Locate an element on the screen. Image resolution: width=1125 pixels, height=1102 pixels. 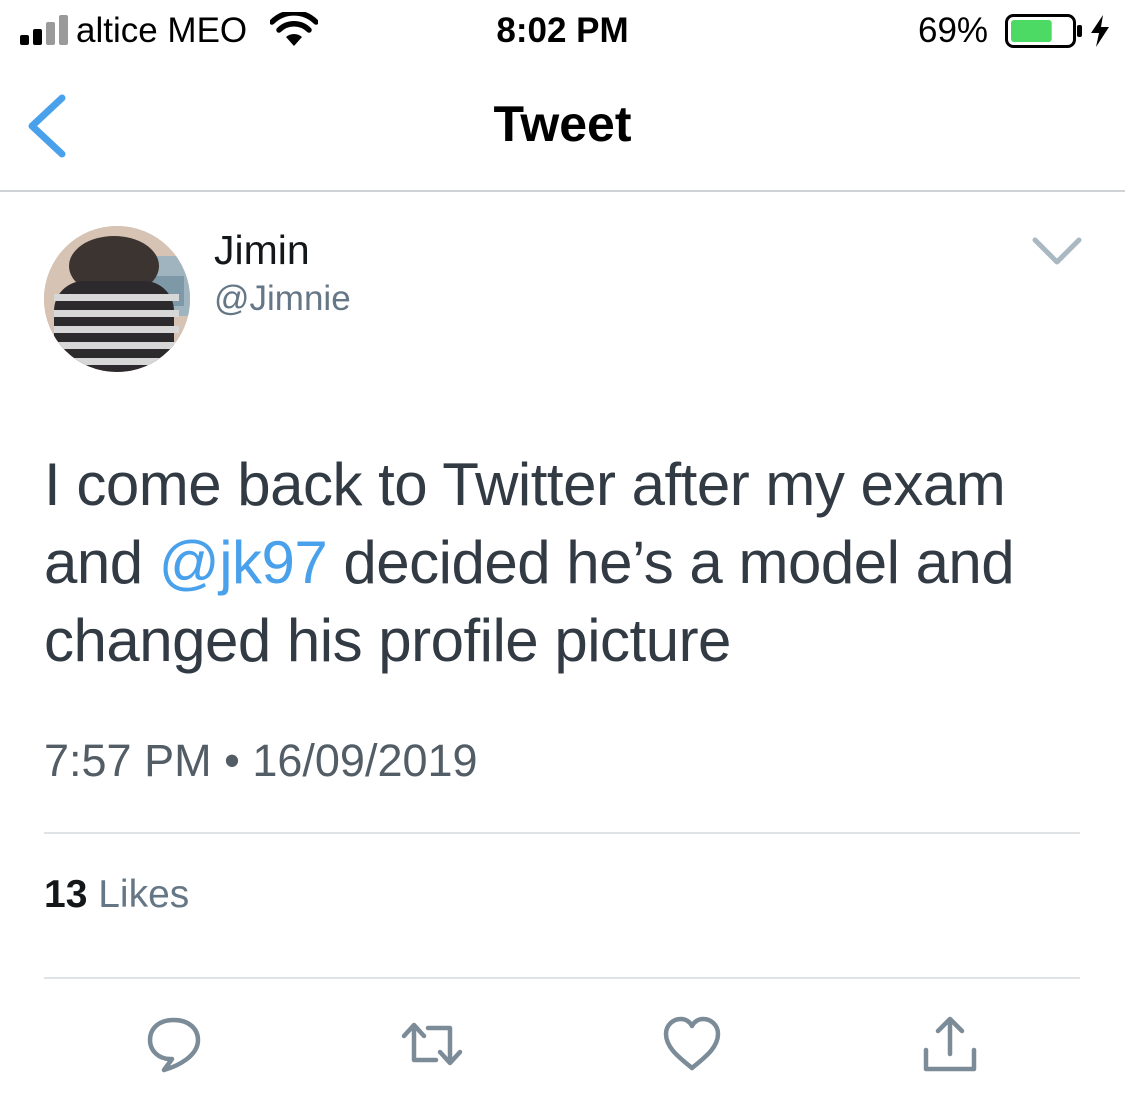
retweet-icon is located at coordinates (432, 1044).